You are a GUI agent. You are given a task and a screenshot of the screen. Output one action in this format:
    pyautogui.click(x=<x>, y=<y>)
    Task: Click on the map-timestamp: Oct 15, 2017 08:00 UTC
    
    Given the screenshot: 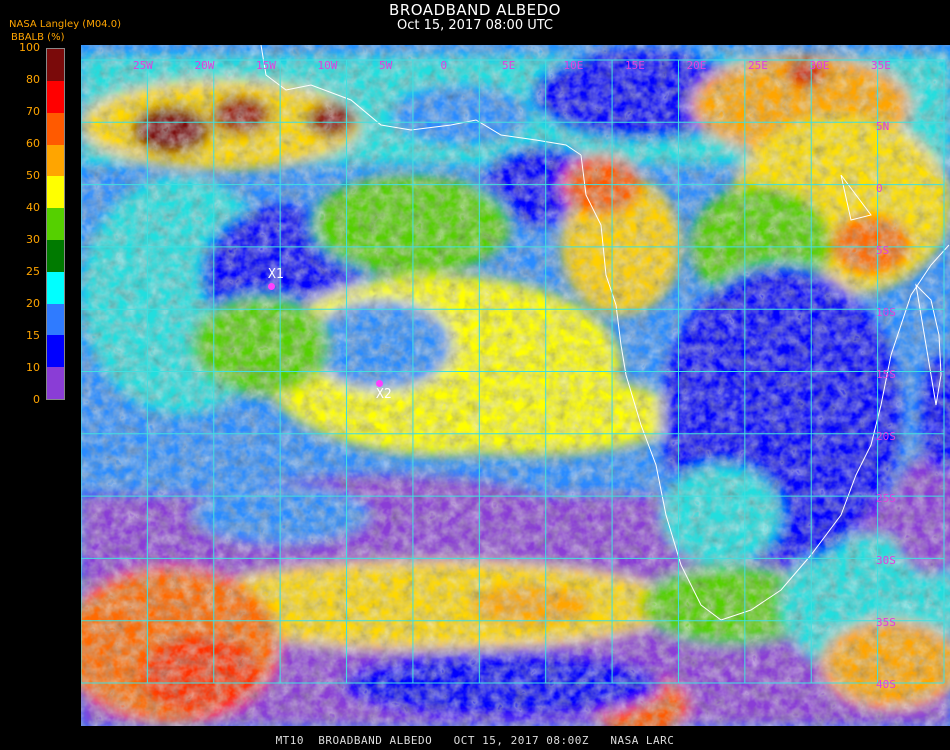 What is the action you would take?
    pyautogui.click(x=475, y=25)
    